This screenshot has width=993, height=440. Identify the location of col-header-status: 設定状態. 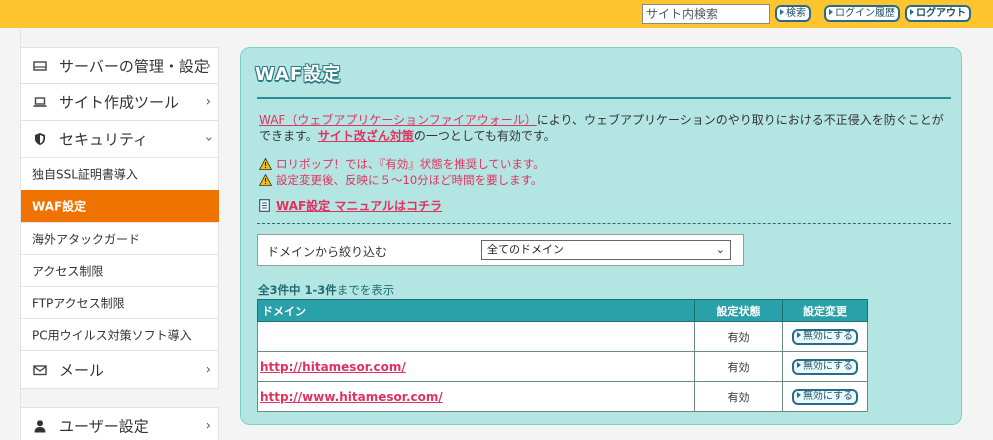
(738, 310).